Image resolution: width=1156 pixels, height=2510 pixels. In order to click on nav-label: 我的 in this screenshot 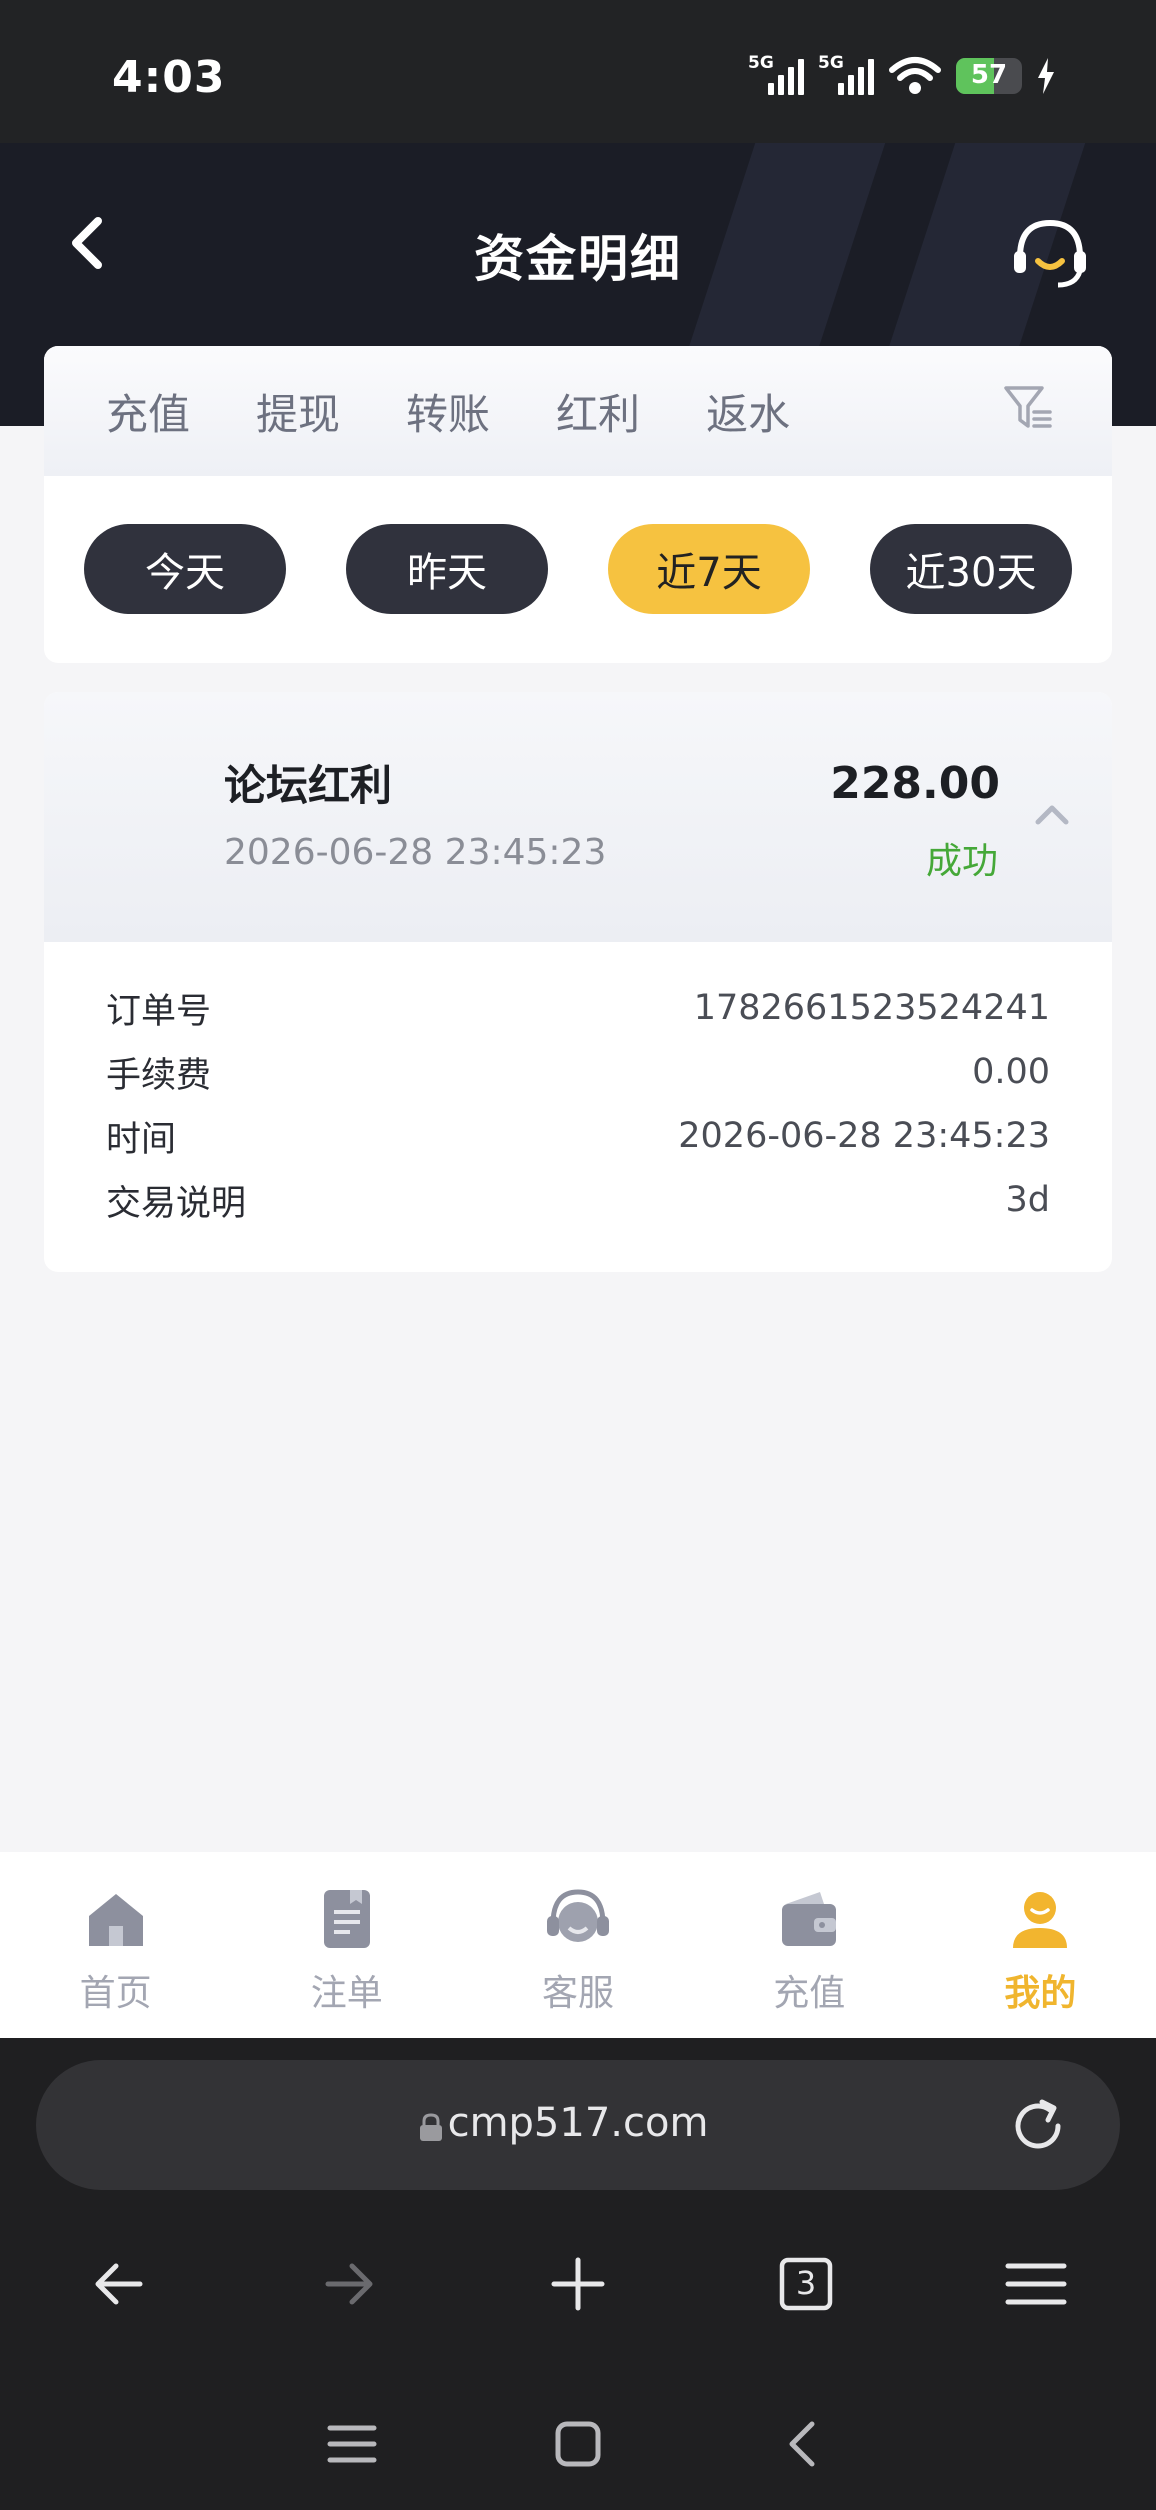, I will do `click(1040, 1993)`.